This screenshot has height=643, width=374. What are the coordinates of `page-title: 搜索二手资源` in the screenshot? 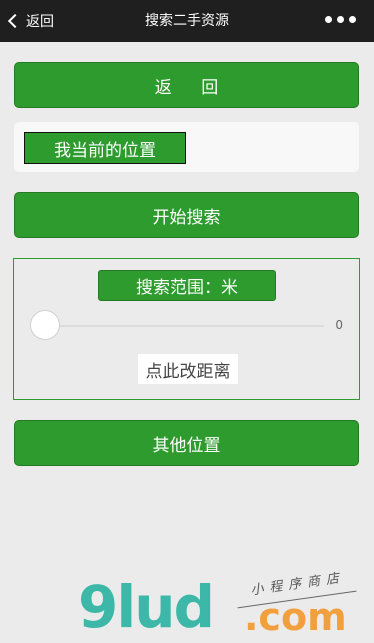 It's located at (187, 21).